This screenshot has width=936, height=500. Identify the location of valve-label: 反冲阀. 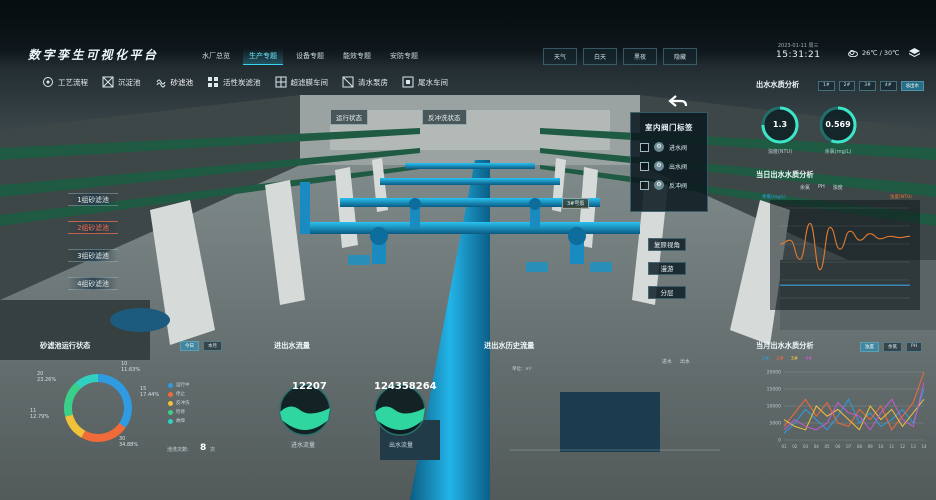
(678, 186).